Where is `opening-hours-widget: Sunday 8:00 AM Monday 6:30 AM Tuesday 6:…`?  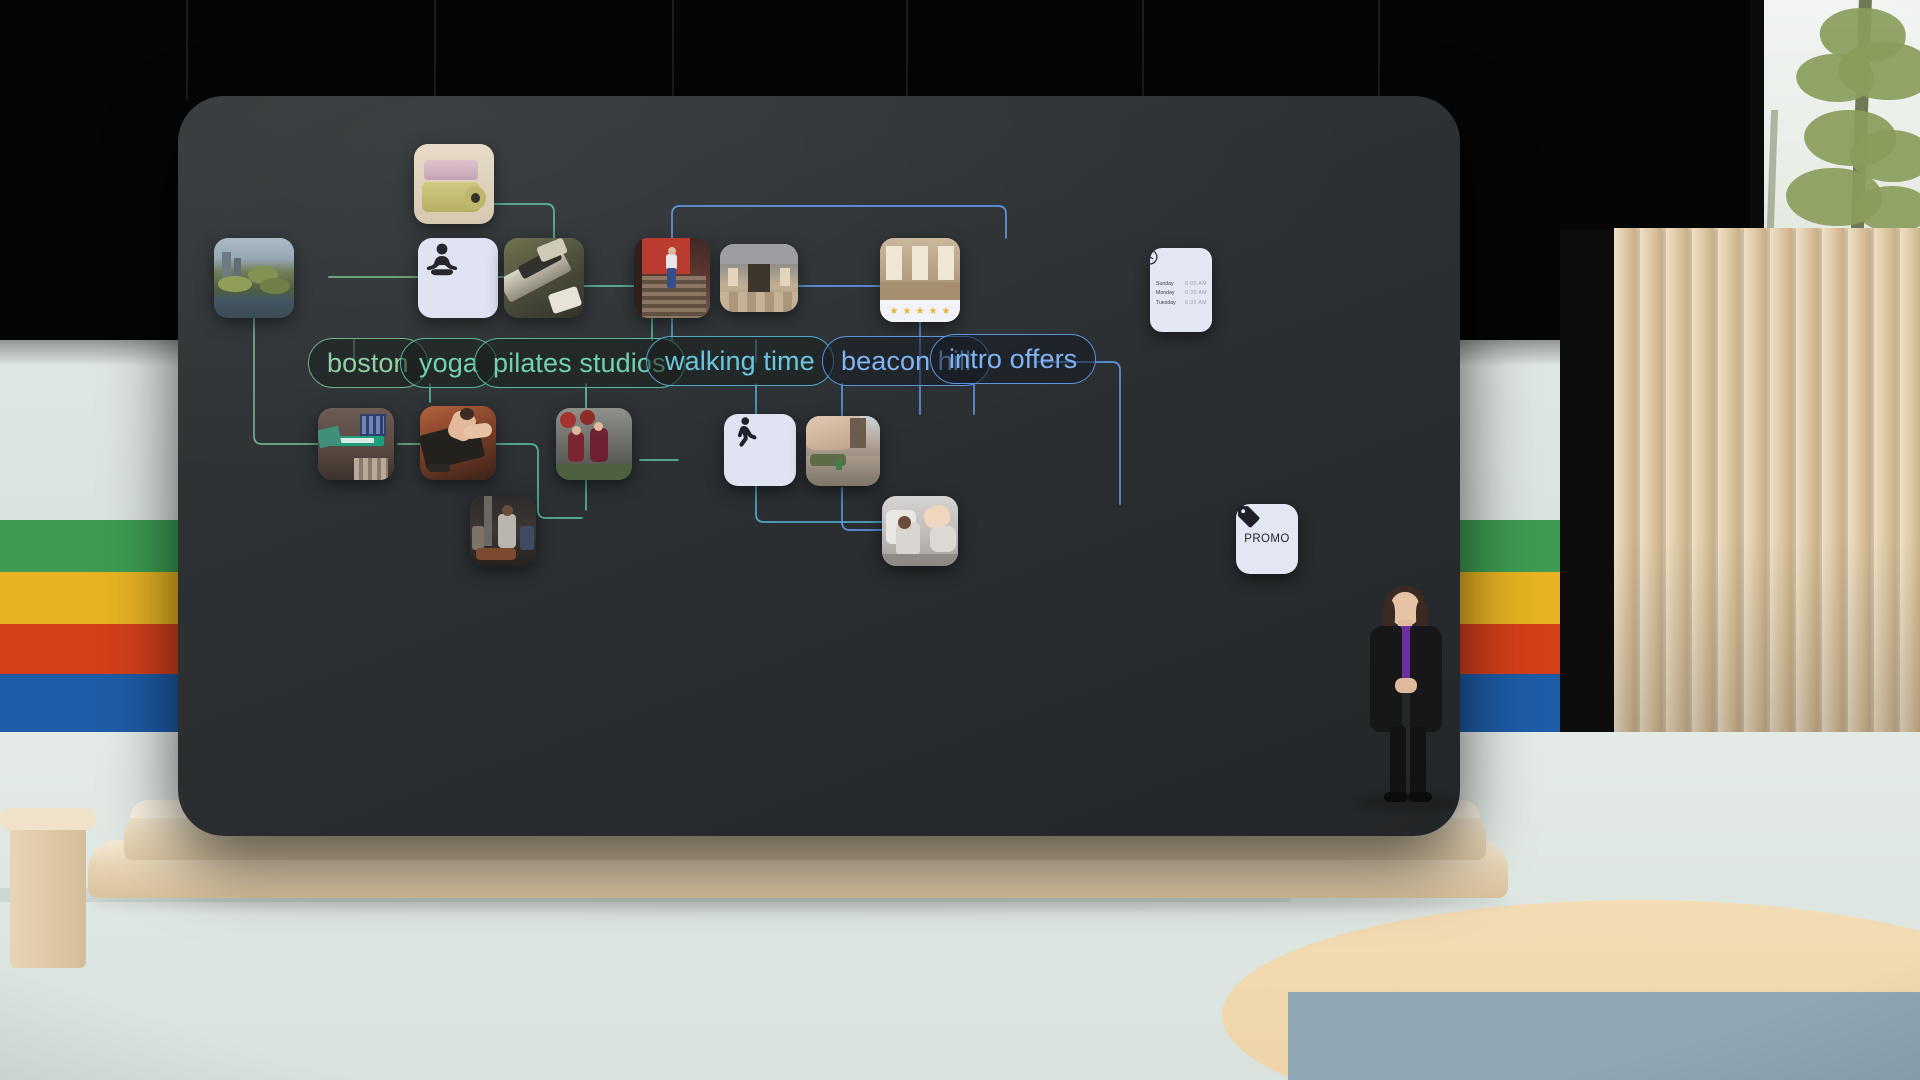
opening-hours-widget: Sunday 8:00 AM Monday 6:30 AM Tuesday 6:… is located at coordinates (1177, 290).